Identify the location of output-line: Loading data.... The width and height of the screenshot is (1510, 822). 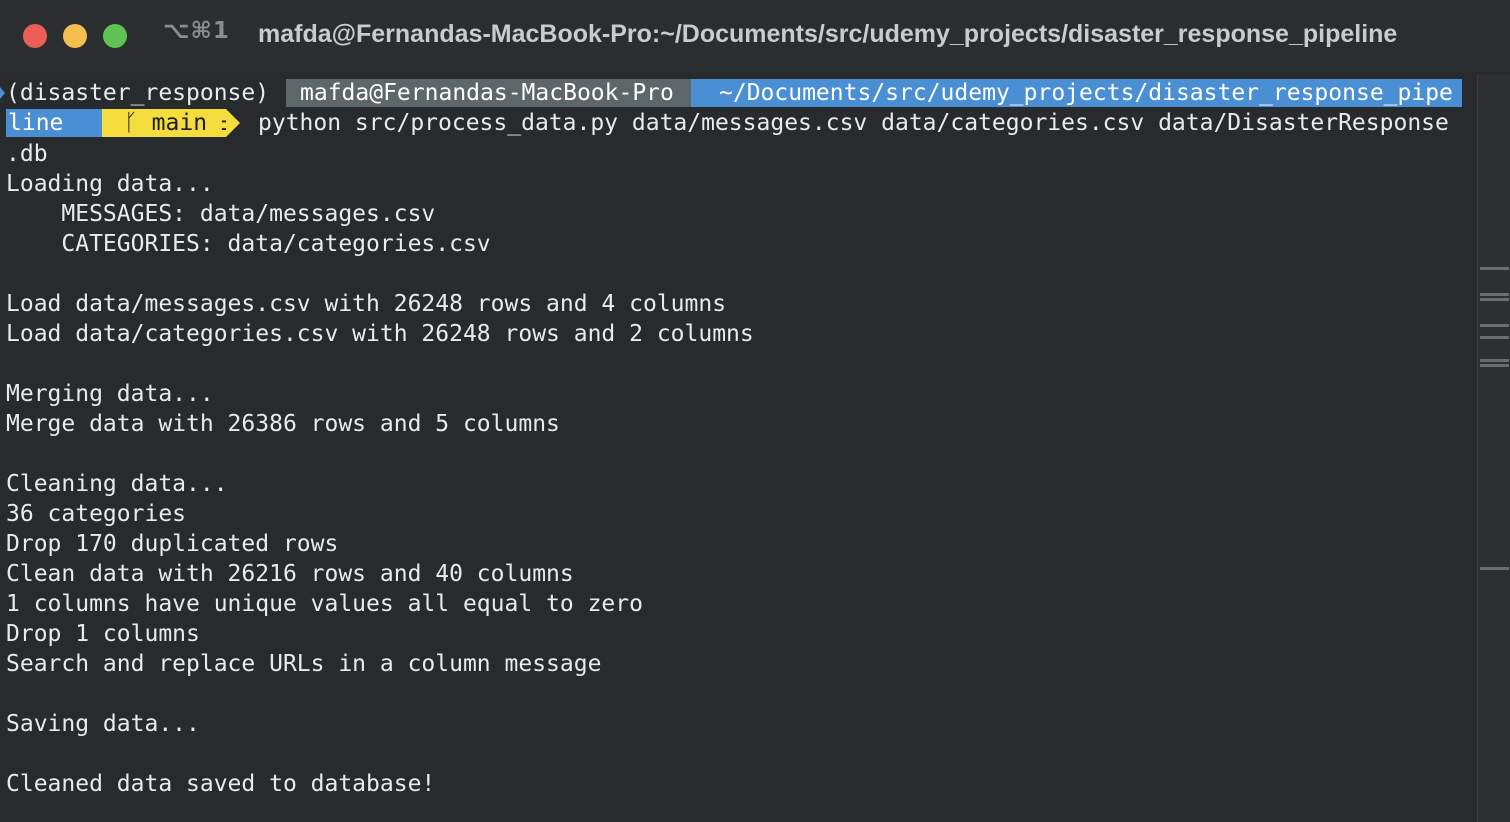
(110, 184).